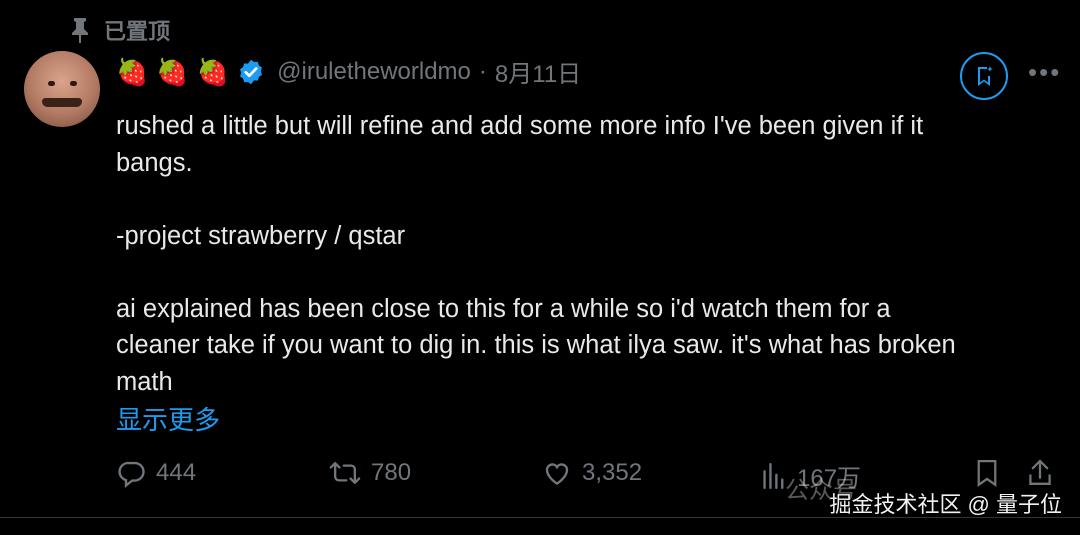  I want to click on bookmark-button, so click(987, 473).